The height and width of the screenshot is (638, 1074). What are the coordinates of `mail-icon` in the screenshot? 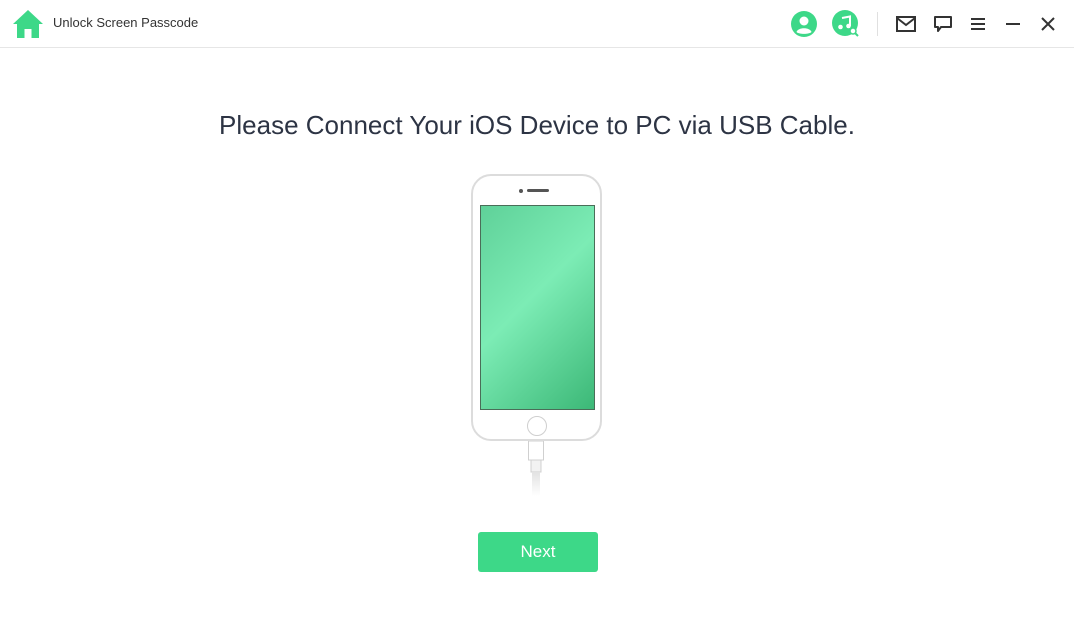 It's located at (906, 24).